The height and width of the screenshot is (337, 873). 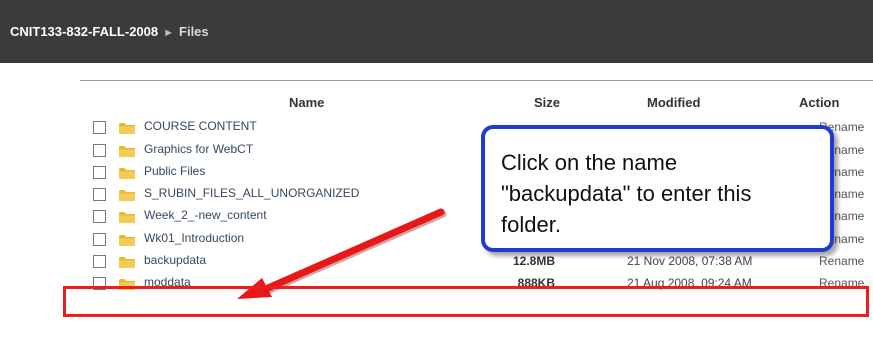 I want to click on folder-name-link: COURSE CONTENT, so click(x=200, y=126).